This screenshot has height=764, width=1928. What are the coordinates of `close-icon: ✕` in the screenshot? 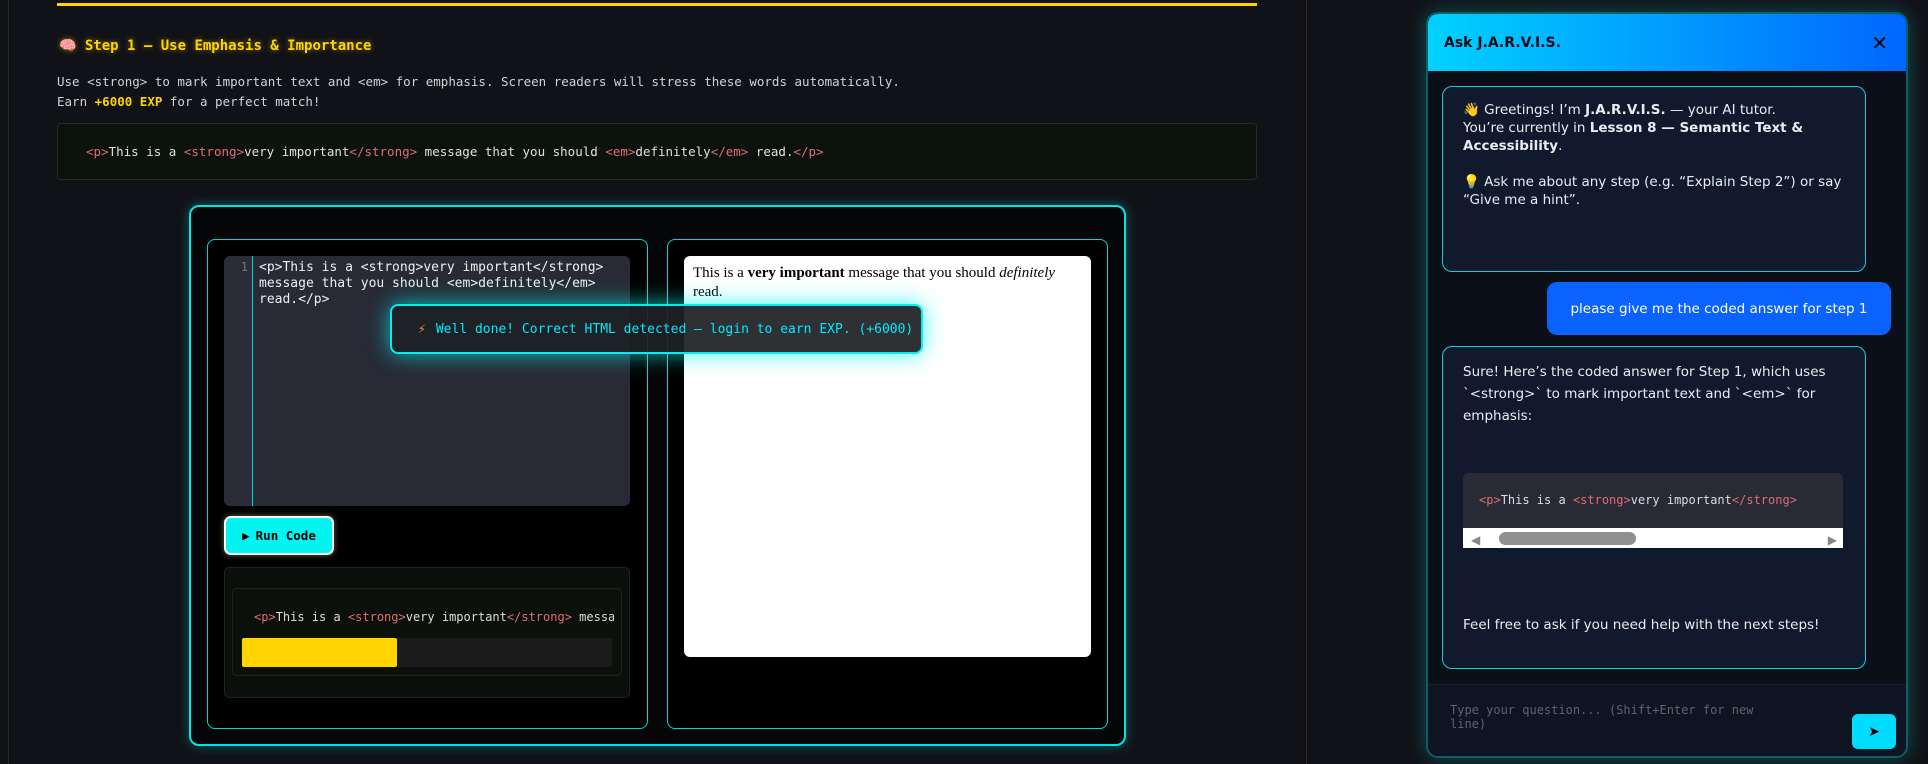 It's located at (1879, 43).